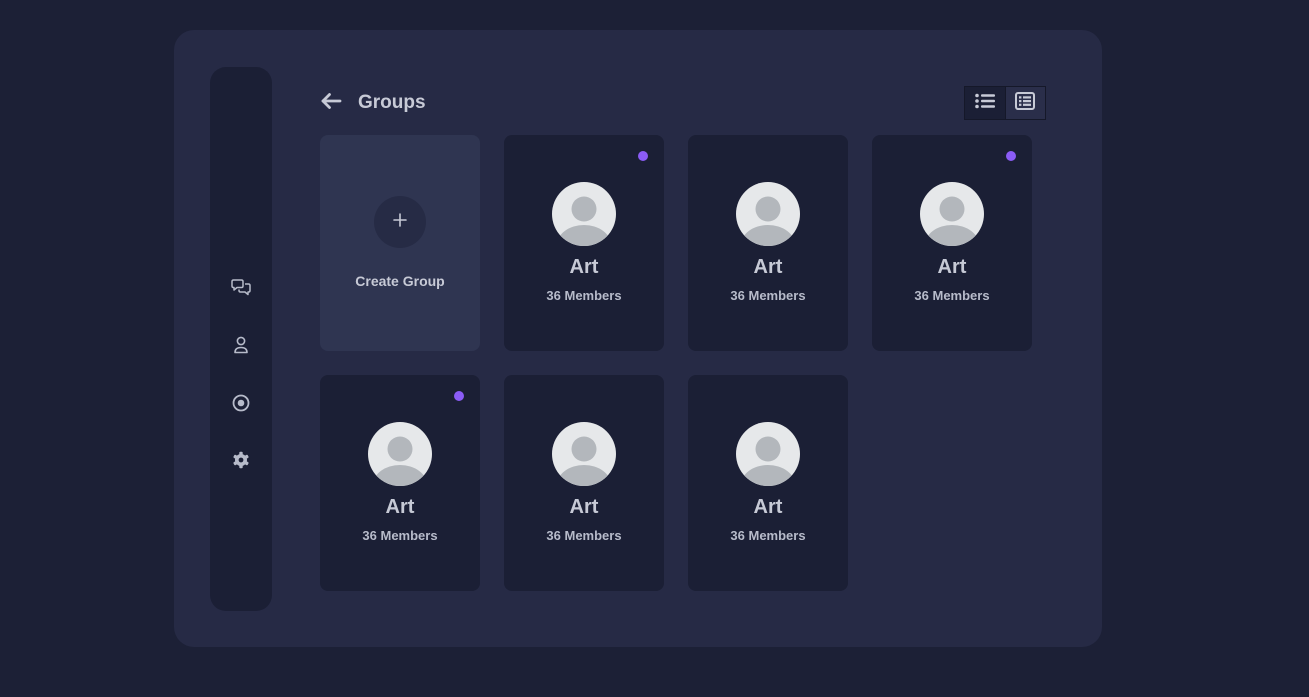  I want to click on status-icon, so click(241, 403).